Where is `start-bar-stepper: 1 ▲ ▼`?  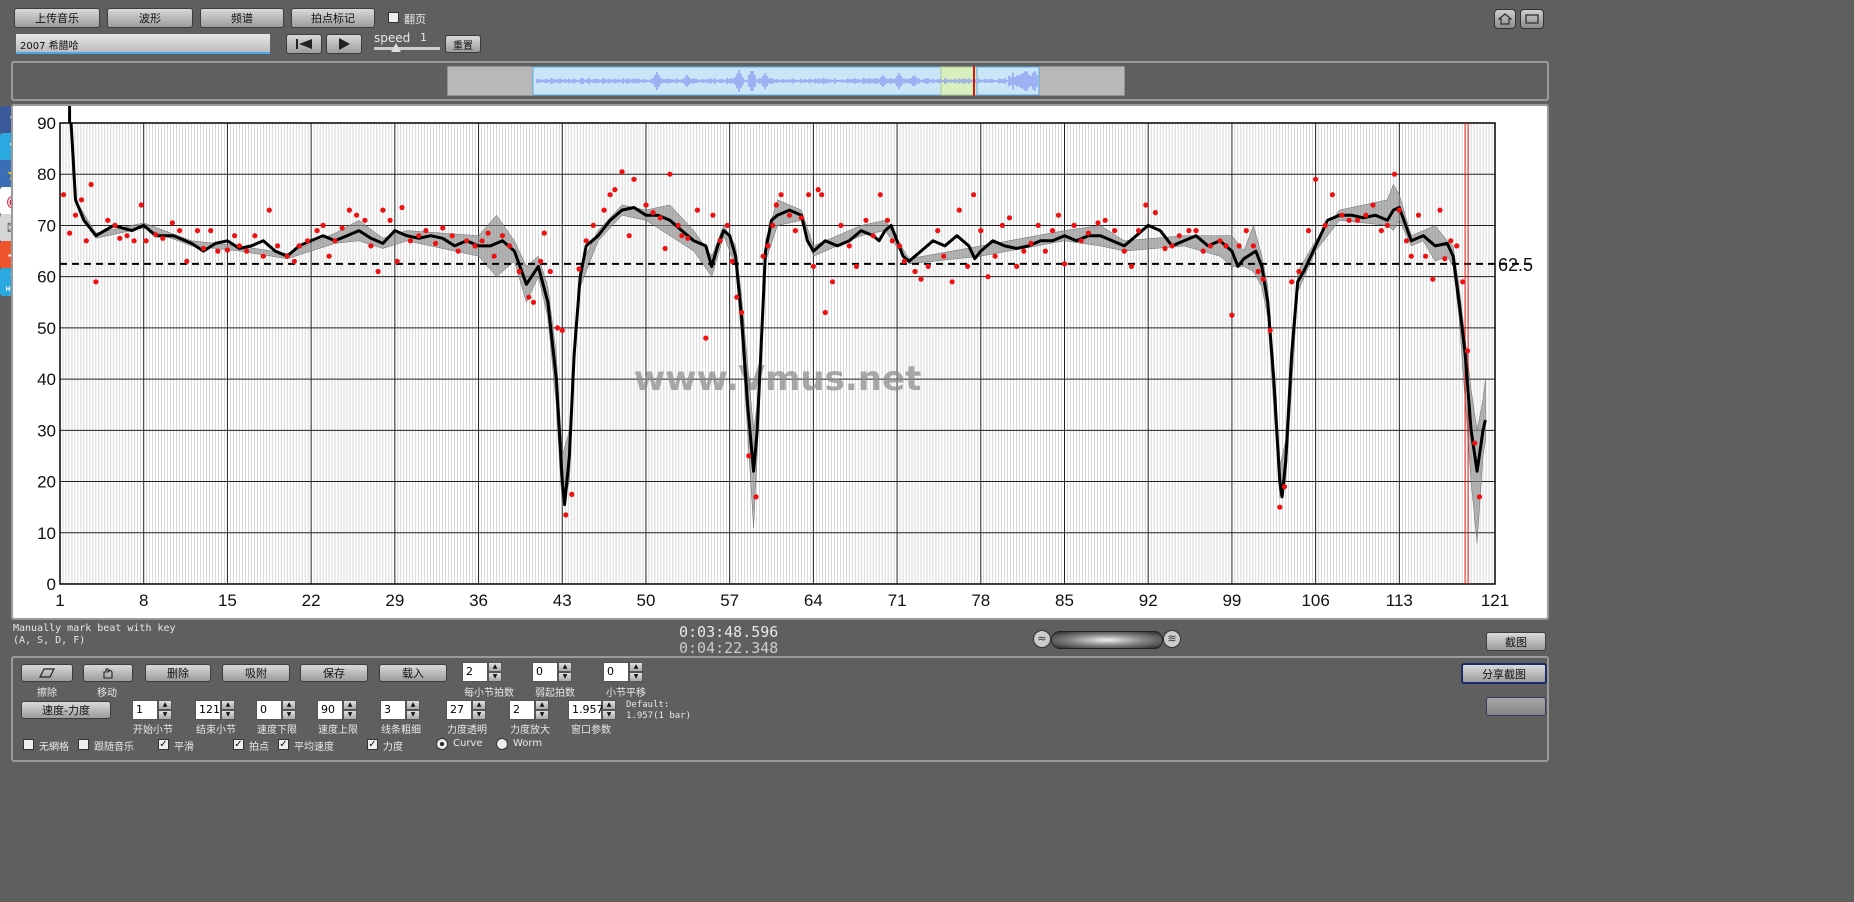 start-bar-stepper: 1 ▲ ▼ is located at coordinates (152, 710).